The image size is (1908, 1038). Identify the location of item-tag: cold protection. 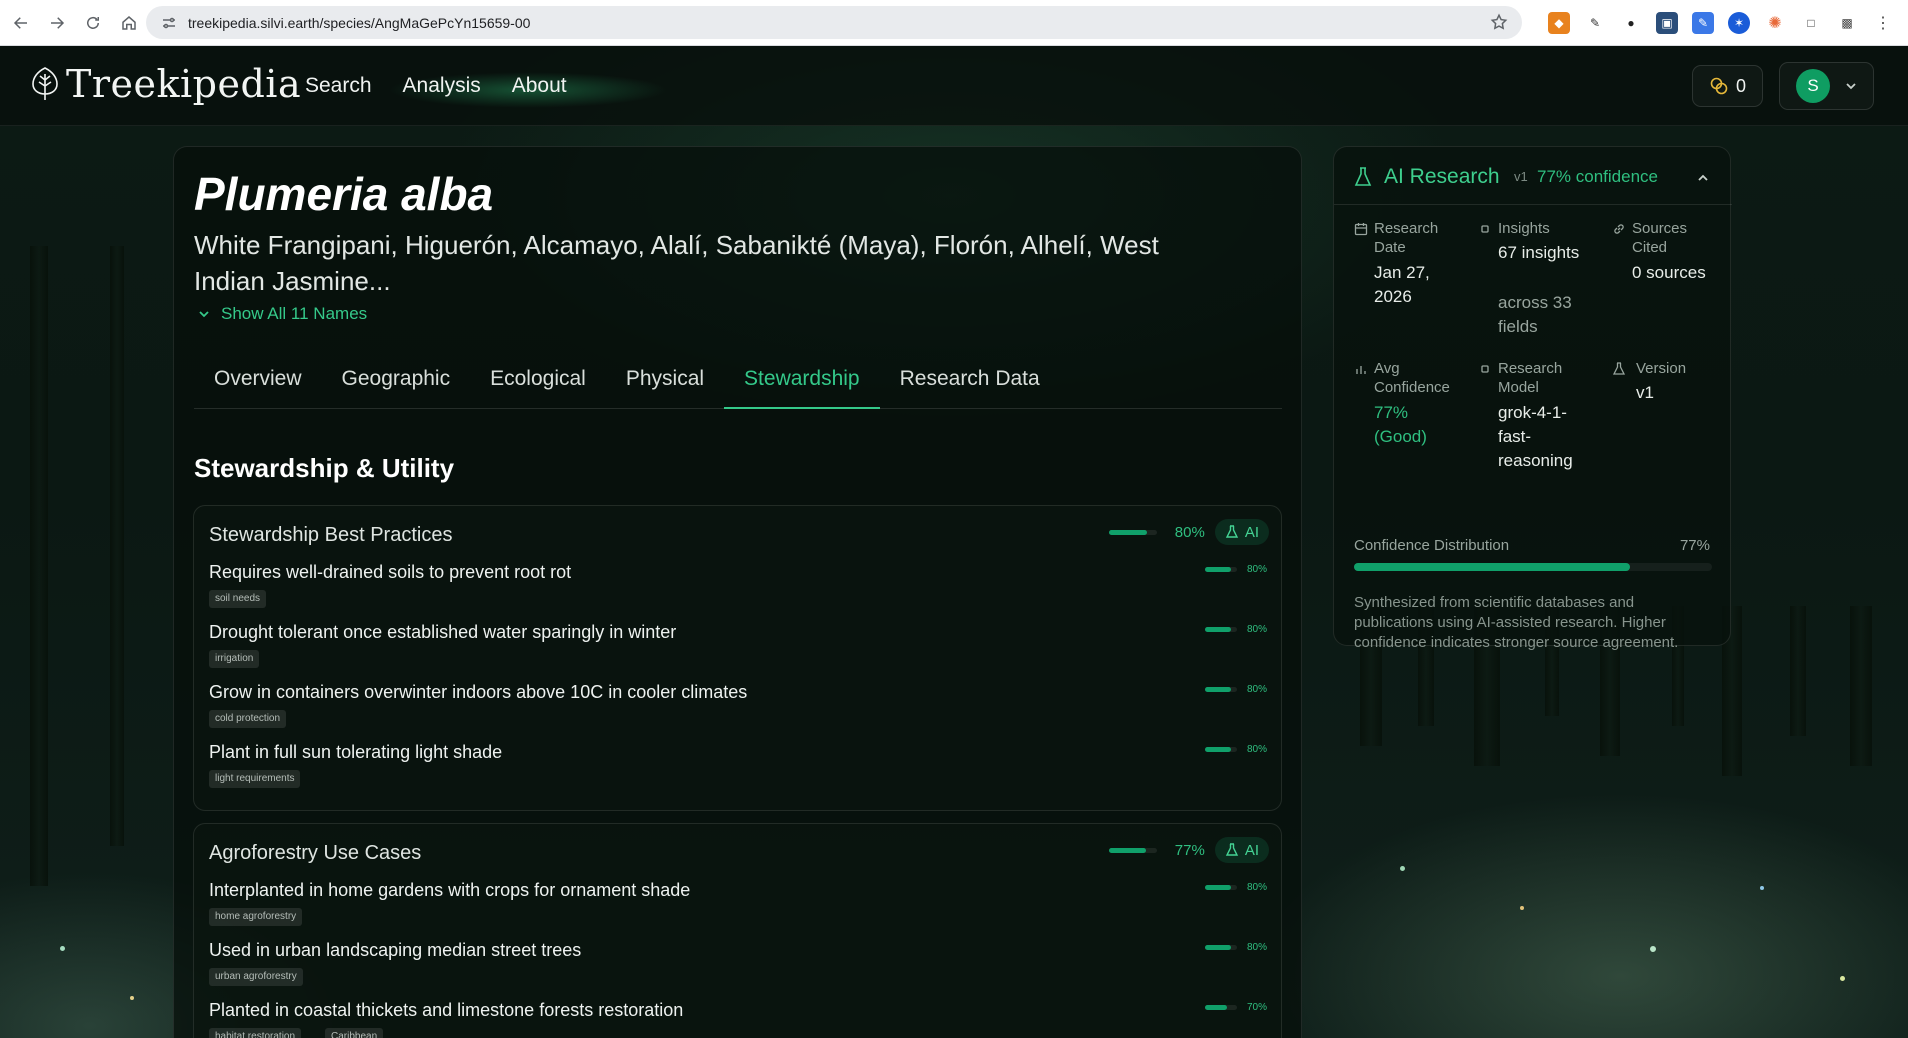
(248, 719).